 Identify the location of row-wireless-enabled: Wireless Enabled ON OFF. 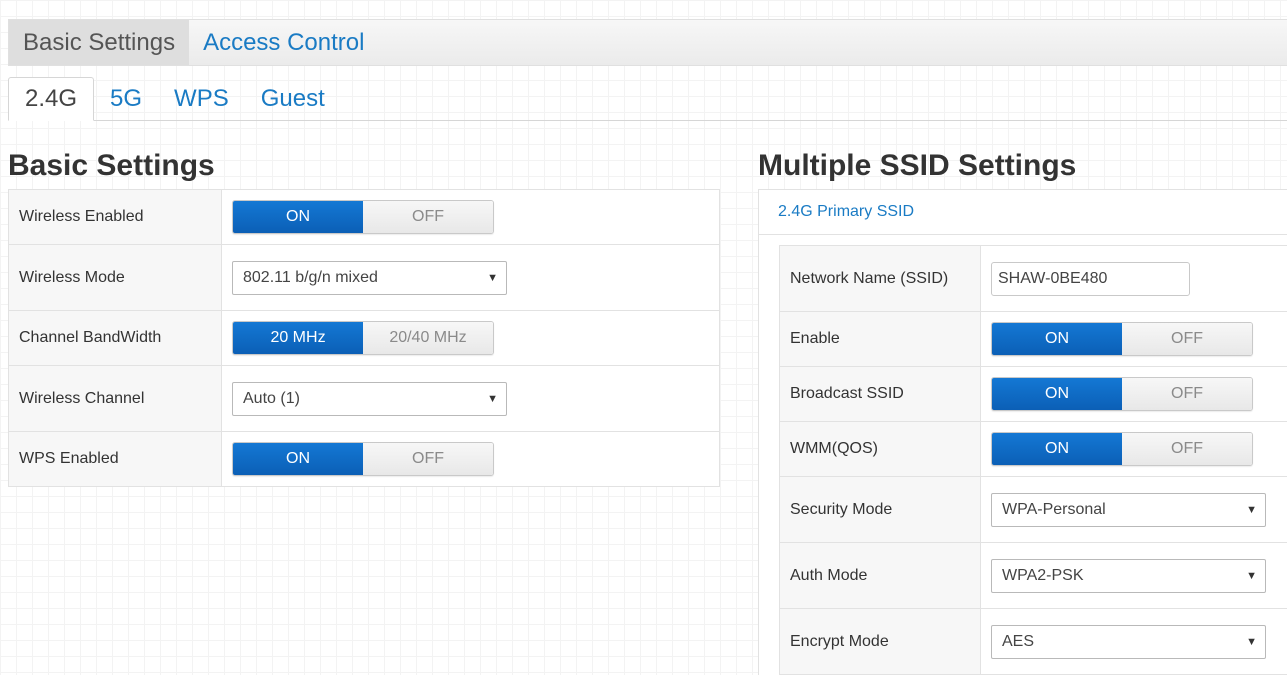
(364, 217).